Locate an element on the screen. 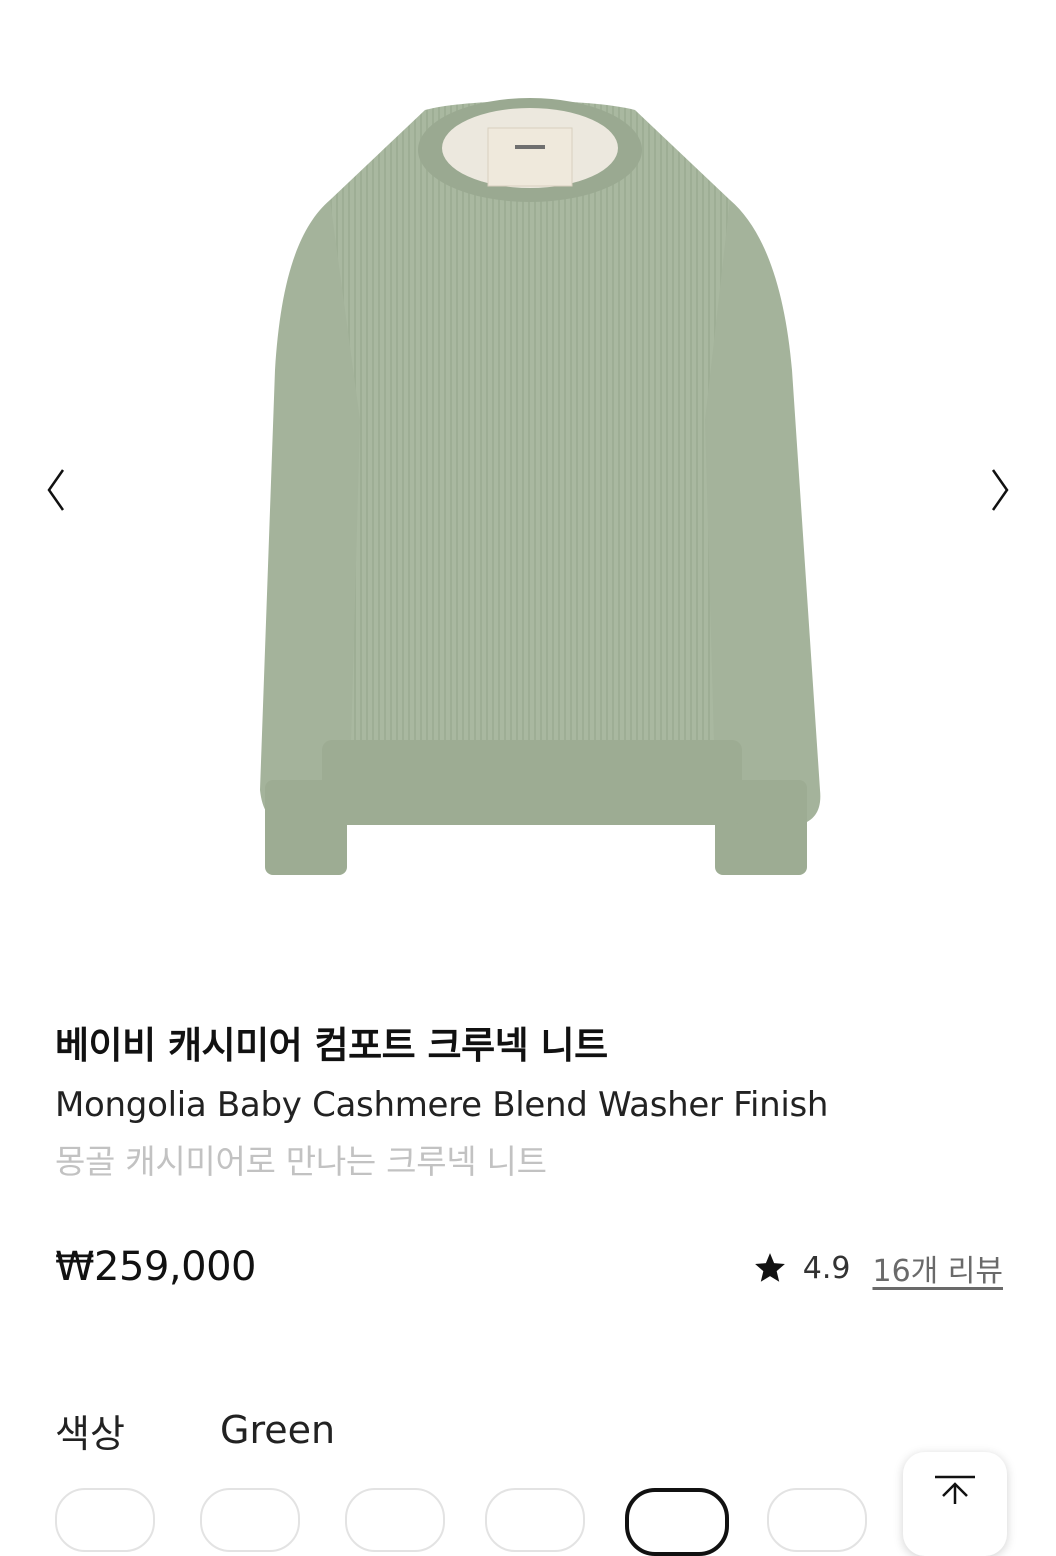 The height and width of the screenshot is (1556, 1056). color-swatch-list is located at coordinates (461, 1522).